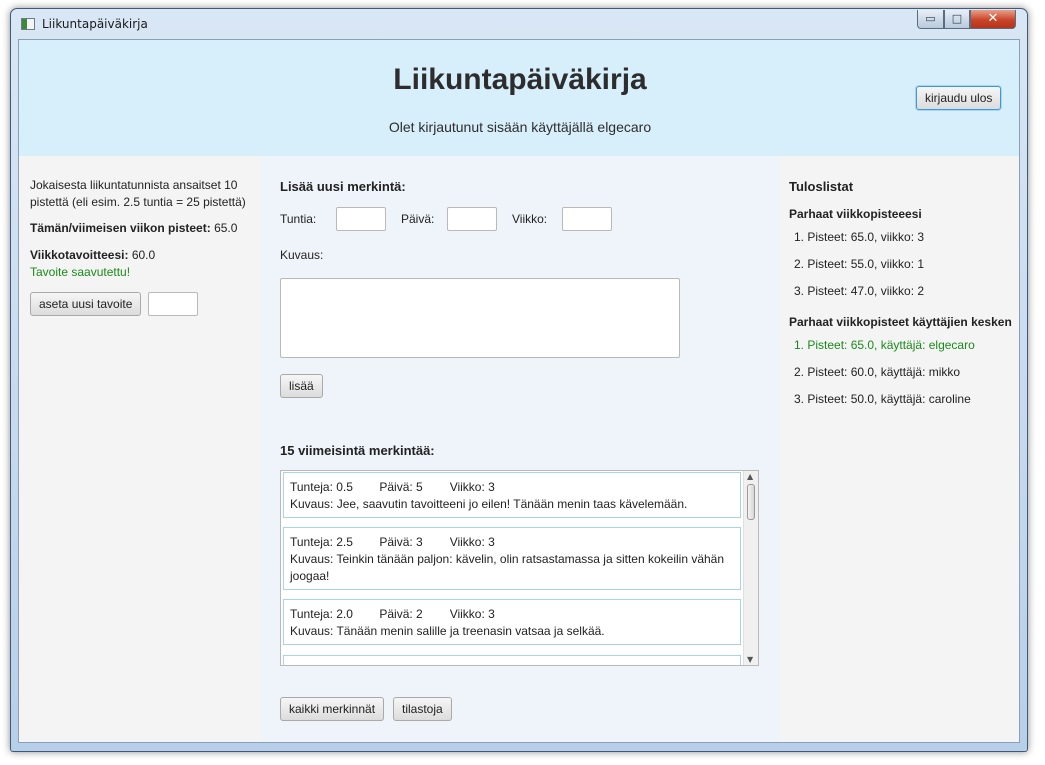 The width and height of the screenshot is (1045, 765). What do you see at coordinates (957, 19) in the screenshot?
I see `maximize-button: □` at bounding box center [957, 19].